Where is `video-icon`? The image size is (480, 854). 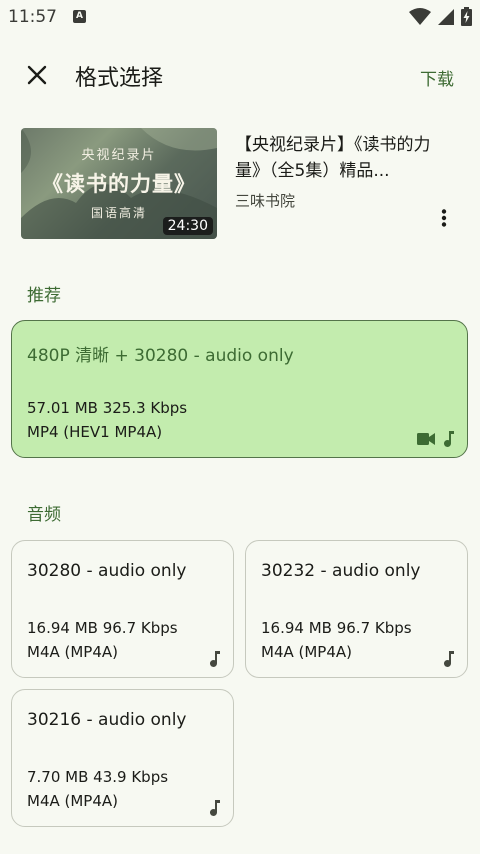 video-icon is located at coordinates (426, 439).